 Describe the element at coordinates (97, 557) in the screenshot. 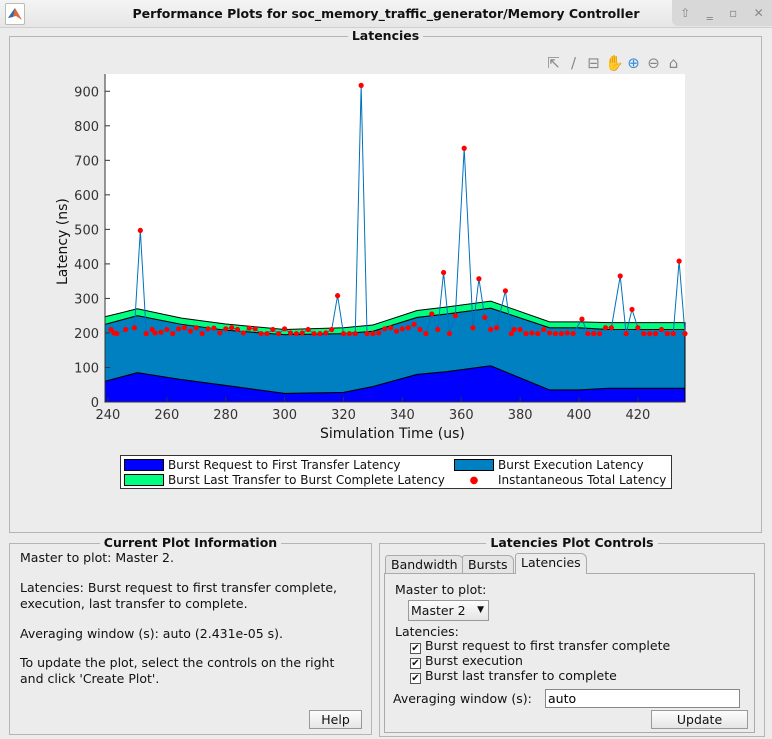

I see `info-line: Master to plot: Master 2.` at that location.